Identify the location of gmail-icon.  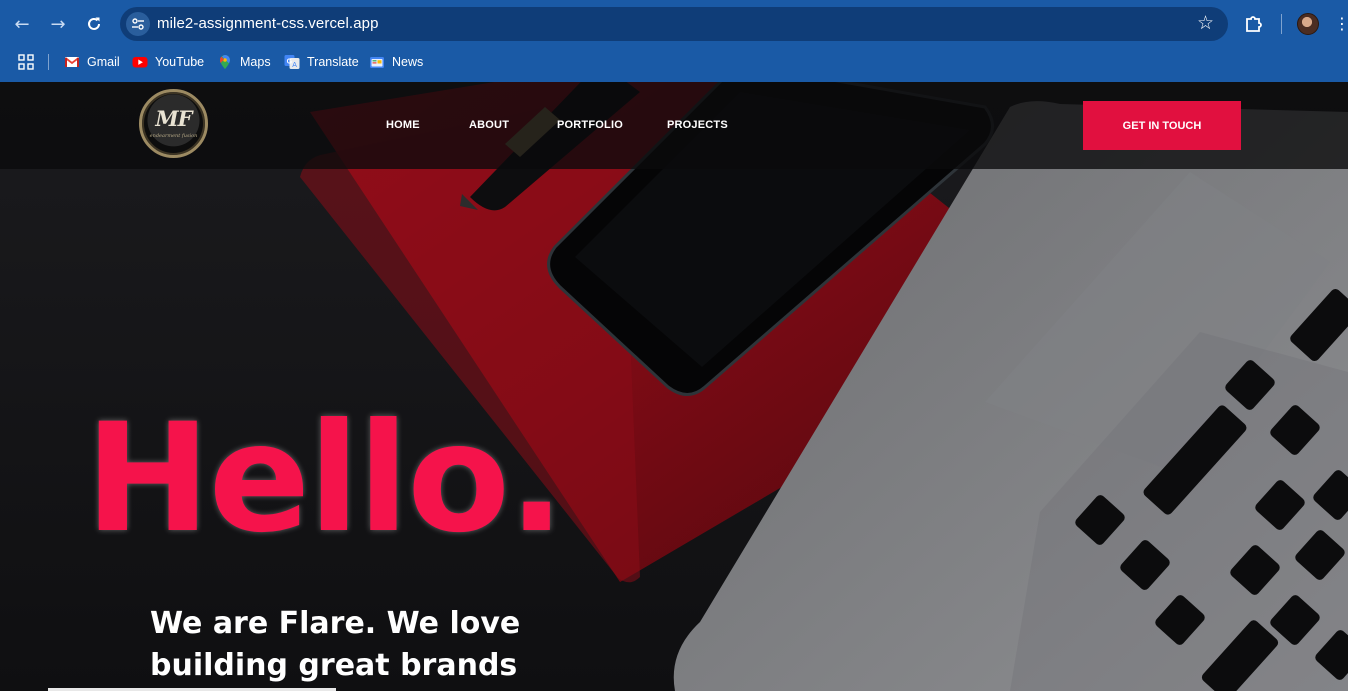
(72, 62).